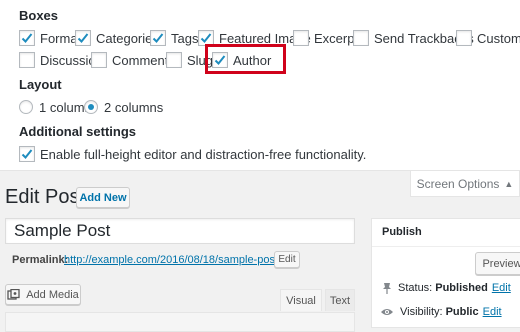 Image resolution: width=520 pixels, height=332 pixels. What do you see at coordinates (497, 263) in the screenshot?
I see `preview-button: Preview` at bounding box center [497, 263].